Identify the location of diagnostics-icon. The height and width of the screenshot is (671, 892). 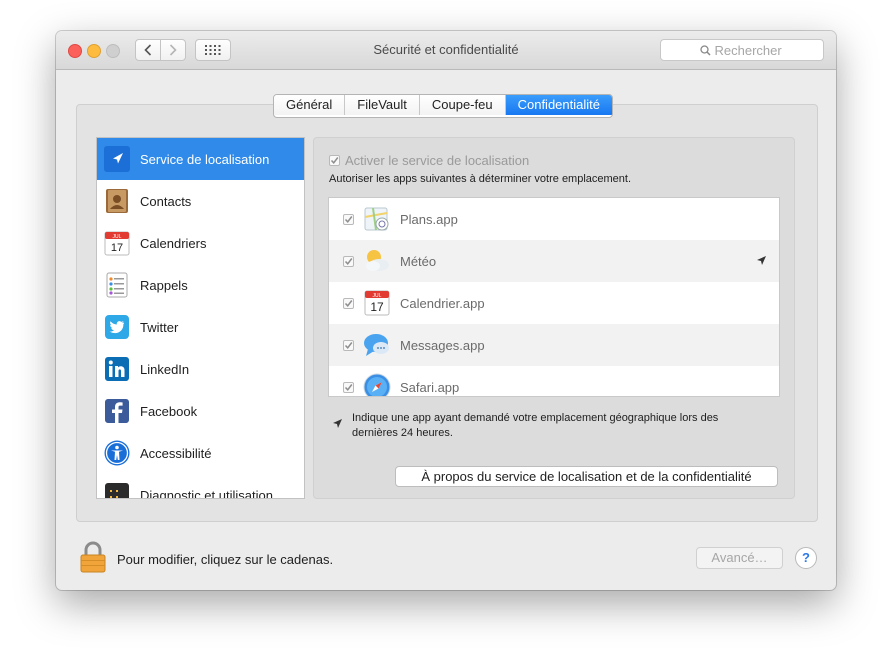
(117, 490).